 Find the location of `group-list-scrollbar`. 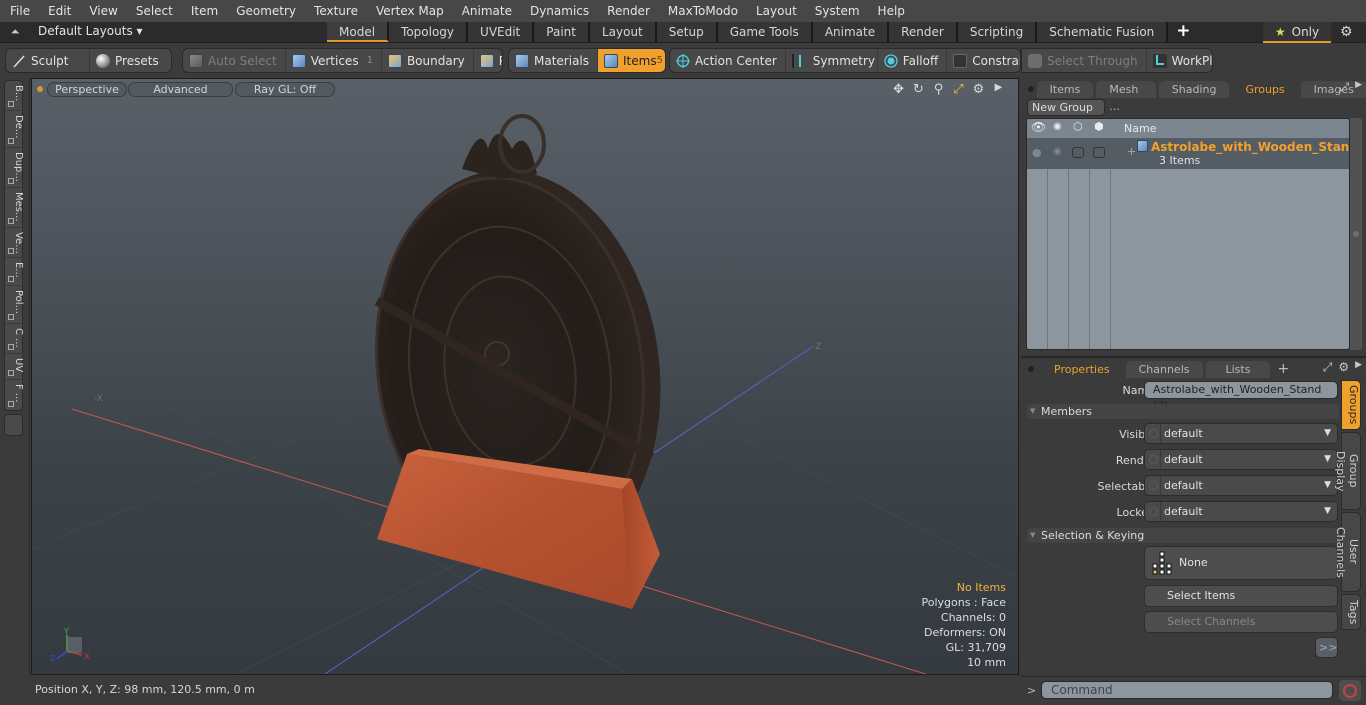

group-list-scrollbar is located at coordinates (1356, 234).